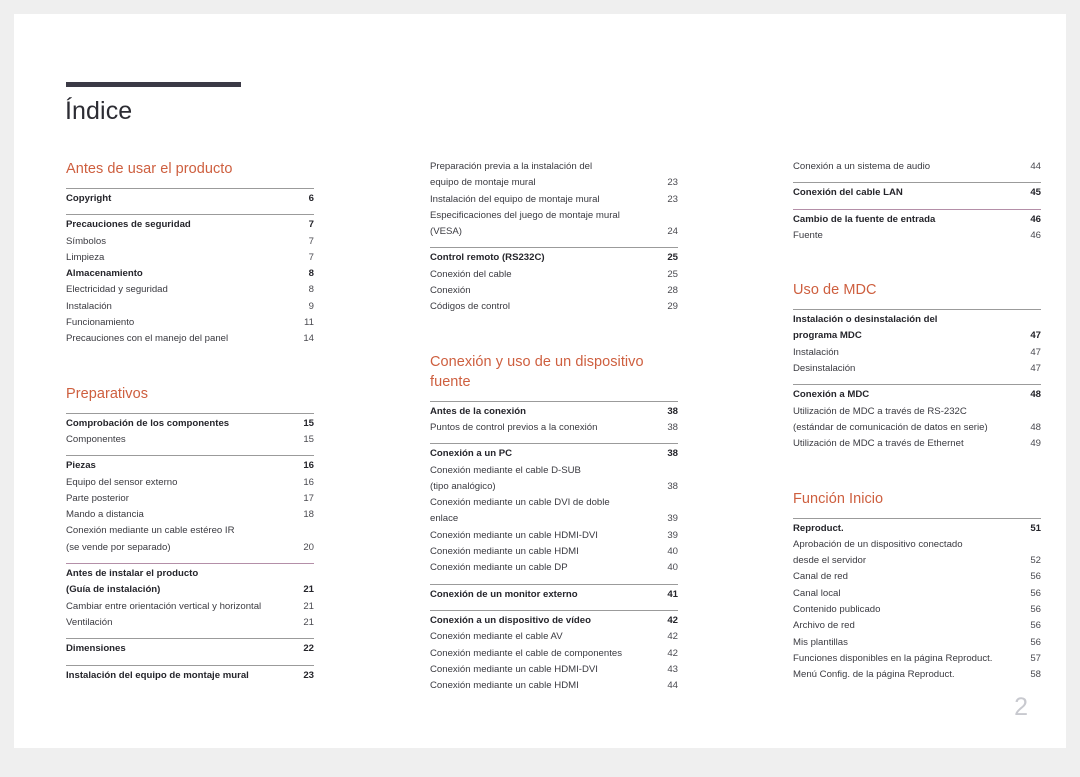  What do you see at coordinates (672, 307) in the screenshot?
I see `toc-entry-page-number: 29` at bounding box center [672, 307].